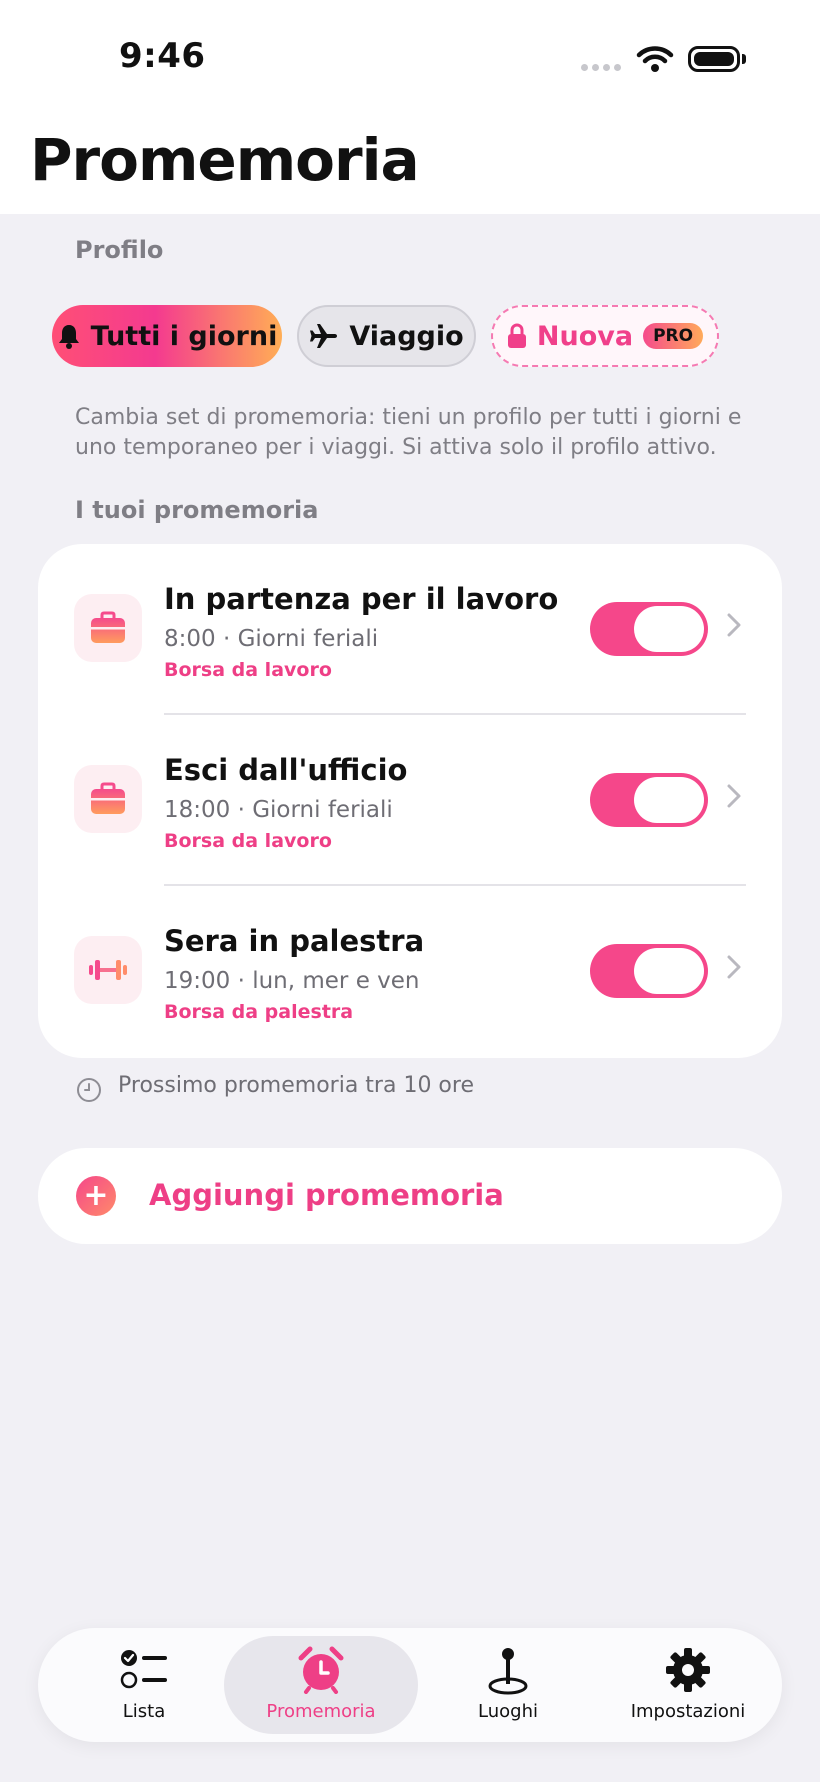 The width and height of the screenshot is (820, 1782). I want to click on reminder-schedule: 8:00 · Giorni feriali, so click(271, 639).